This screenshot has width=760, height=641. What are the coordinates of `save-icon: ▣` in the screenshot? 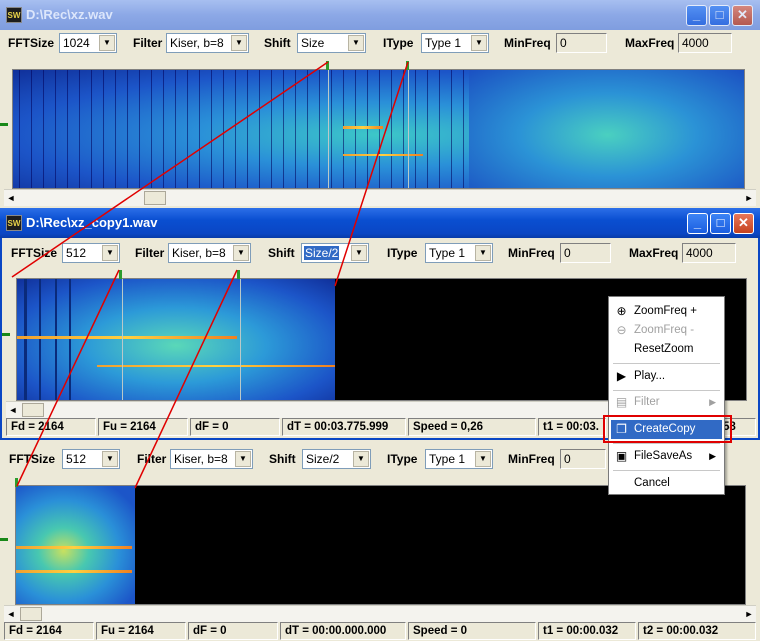 It's located at (621, 456).